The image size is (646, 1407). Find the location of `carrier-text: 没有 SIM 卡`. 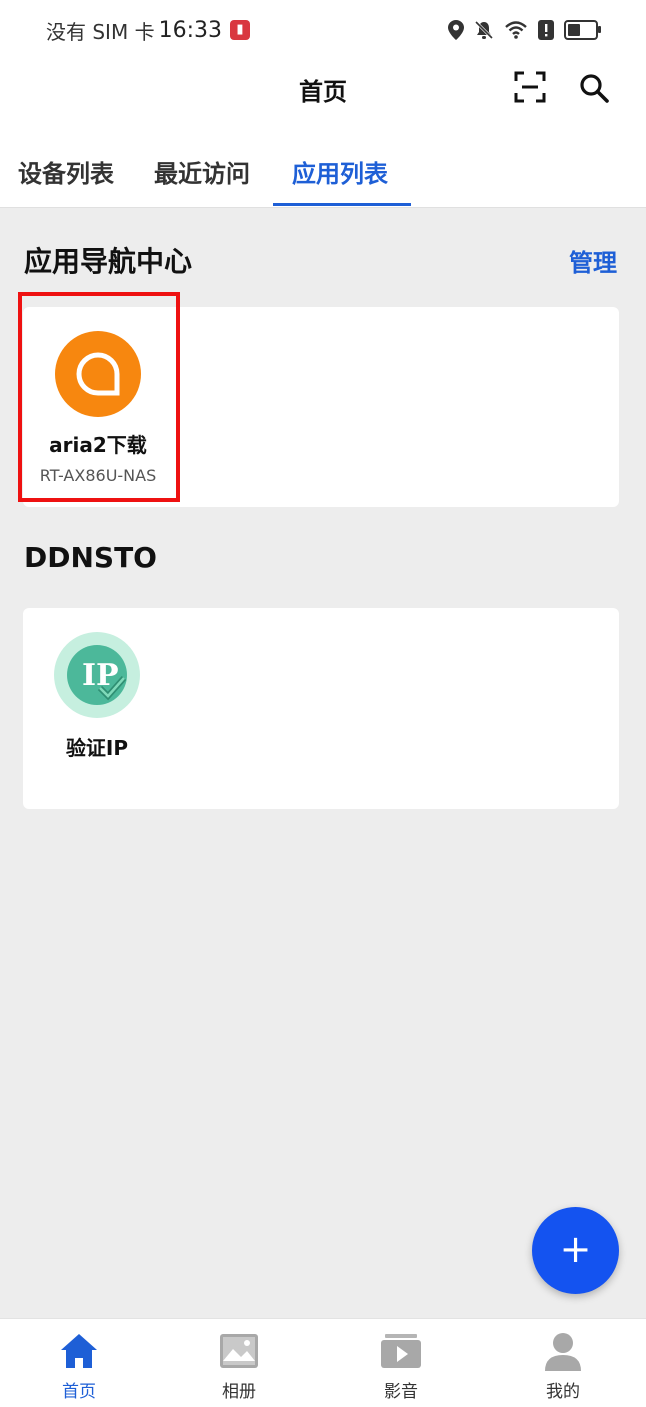

carrier-text: 没有 SIM 卡 is located at coordinates (100, 31).